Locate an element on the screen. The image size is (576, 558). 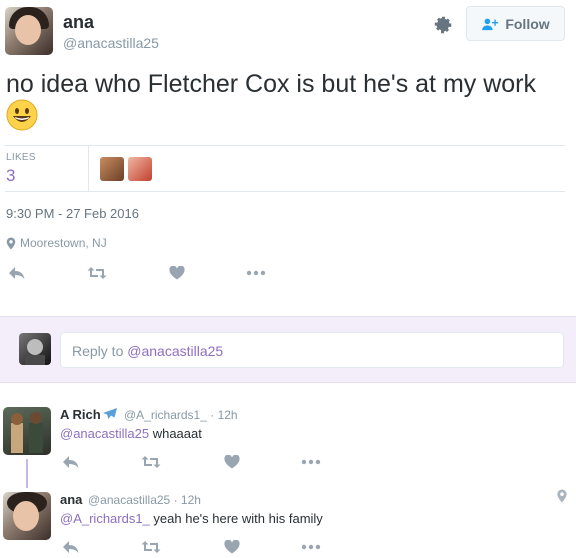
conversation-thread-line is located at coordinates (27, 473).